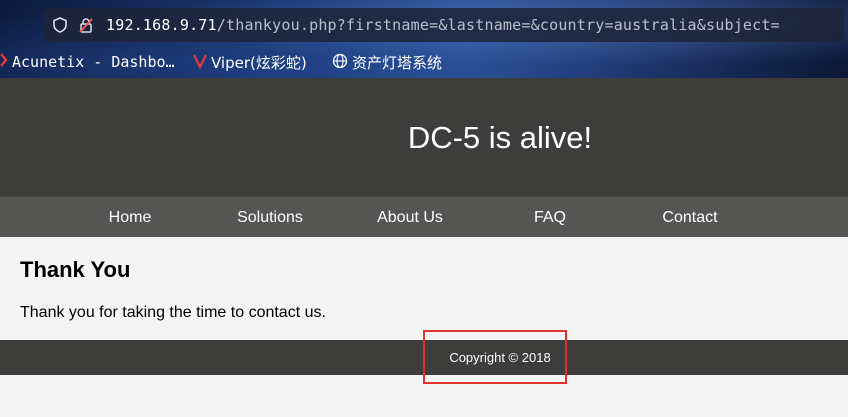 This screenshot has height=417, width=848. I want to click on globe-icon, so click(340, 63).